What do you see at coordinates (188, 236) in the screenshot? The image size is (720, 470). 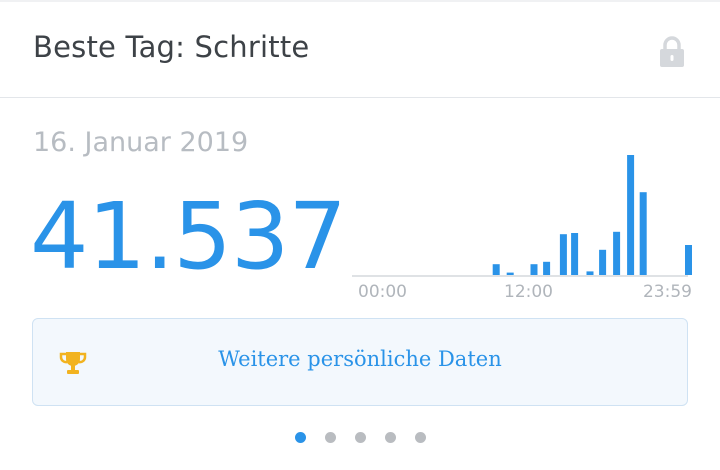 I see `step-count: 41.537` at bounding box center [188, 236].